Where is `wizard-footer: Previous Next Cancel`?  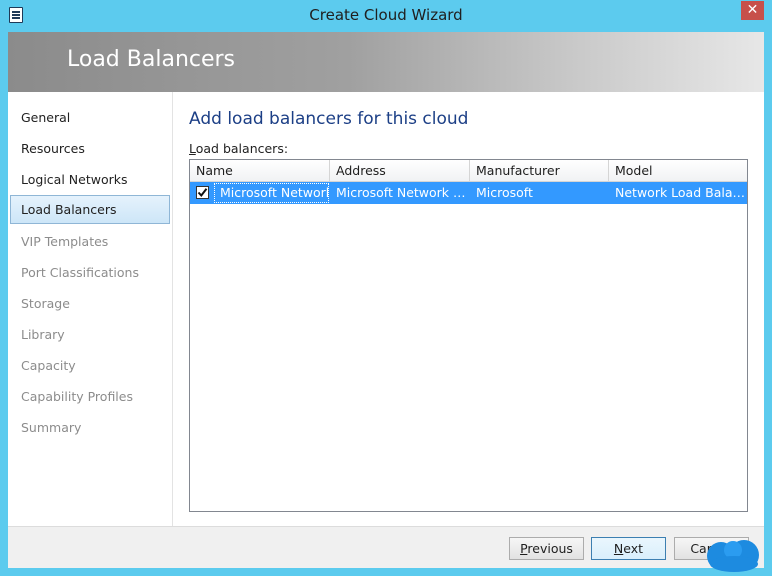
wizard-footer: Previous Next Cancel is located at coordinates (386, 547).